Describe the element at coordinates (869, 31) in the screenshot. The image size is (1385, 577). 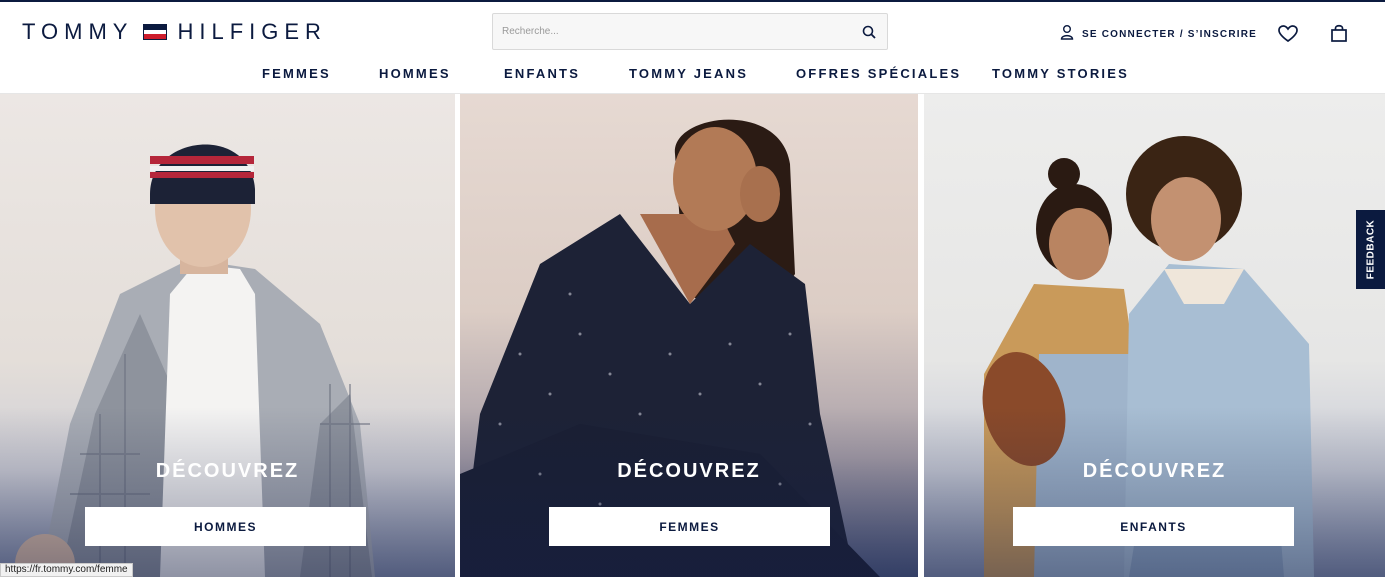
I see `search-icon` at that location.